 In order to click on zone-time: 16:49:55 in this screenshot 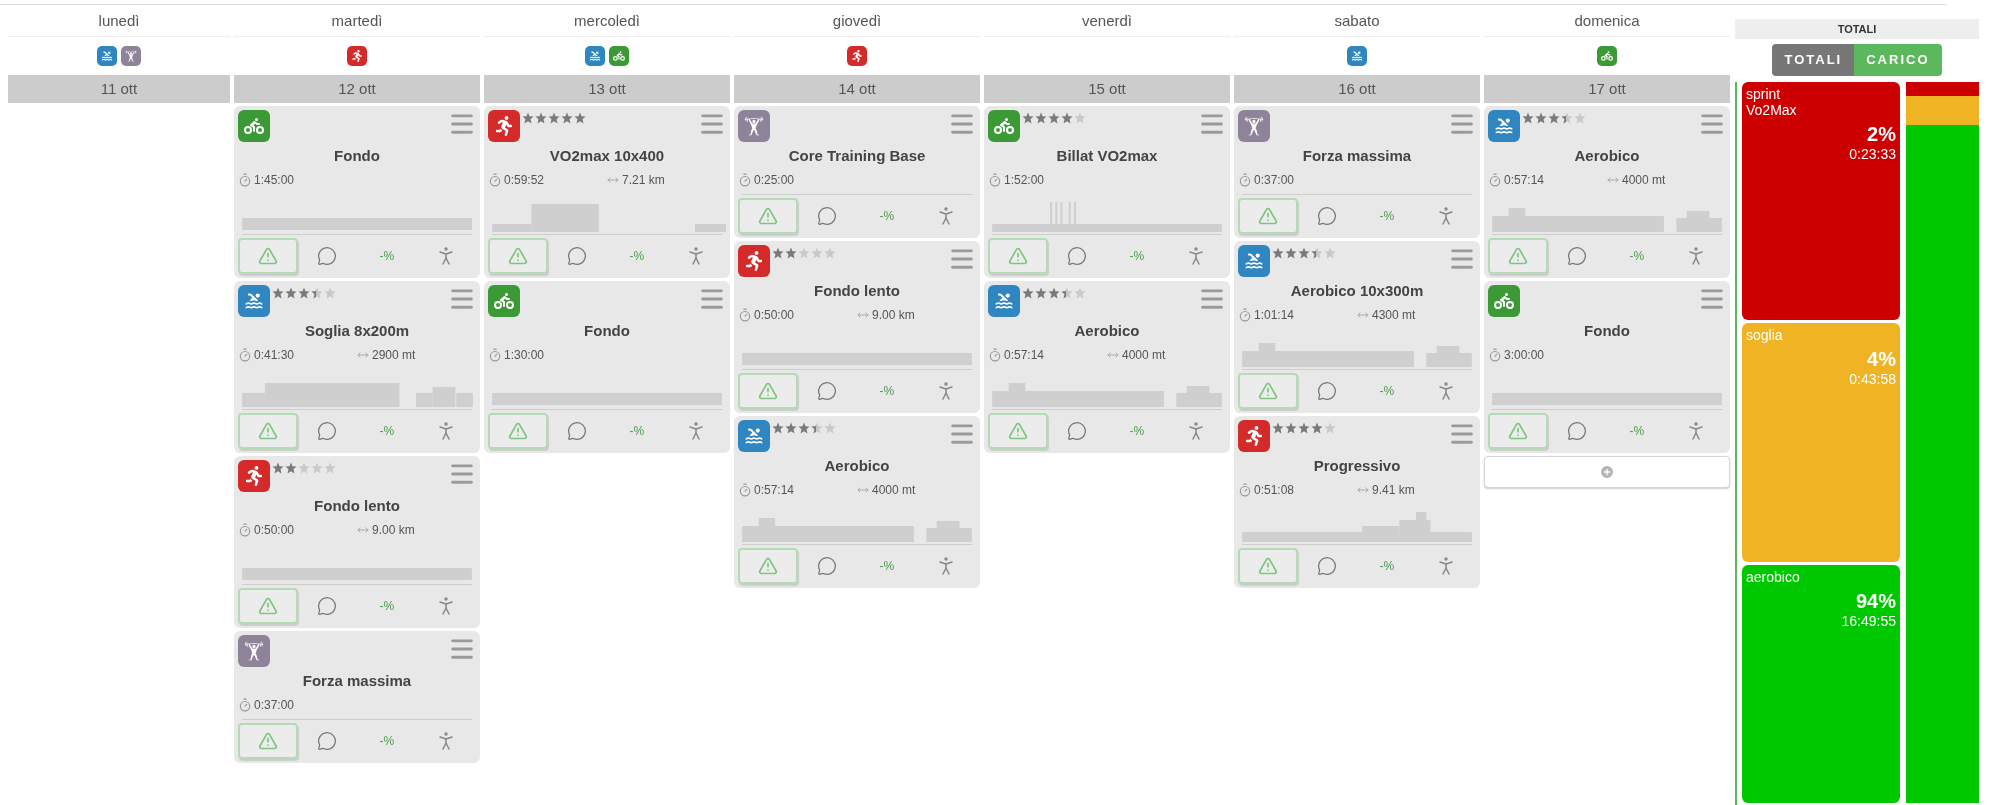, I will do `click(1868, 620)`.